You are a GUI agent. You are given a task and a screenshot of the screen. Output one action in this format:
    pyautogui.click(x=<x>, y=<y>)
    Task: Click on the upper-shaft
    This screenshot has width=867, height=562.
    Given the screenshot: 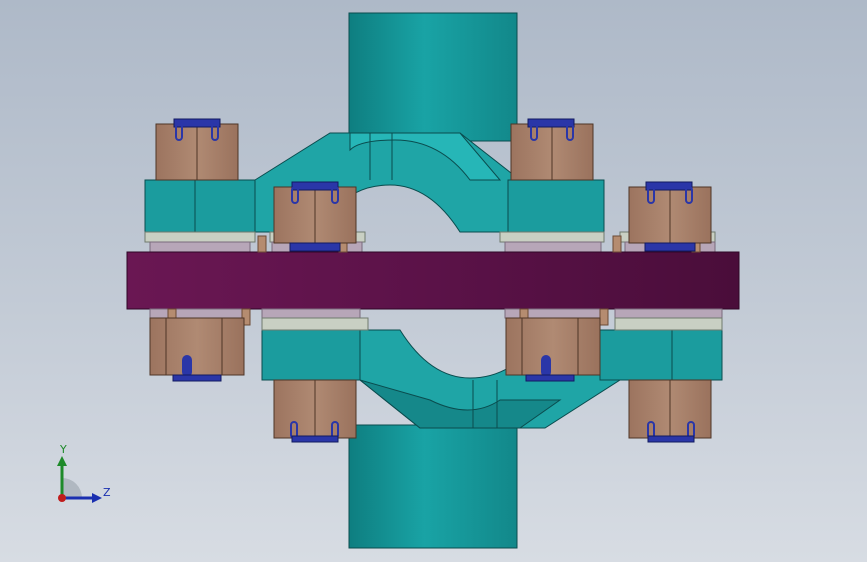 What is the action you would take?
    pyautogui.click(x=433, y=77)
    